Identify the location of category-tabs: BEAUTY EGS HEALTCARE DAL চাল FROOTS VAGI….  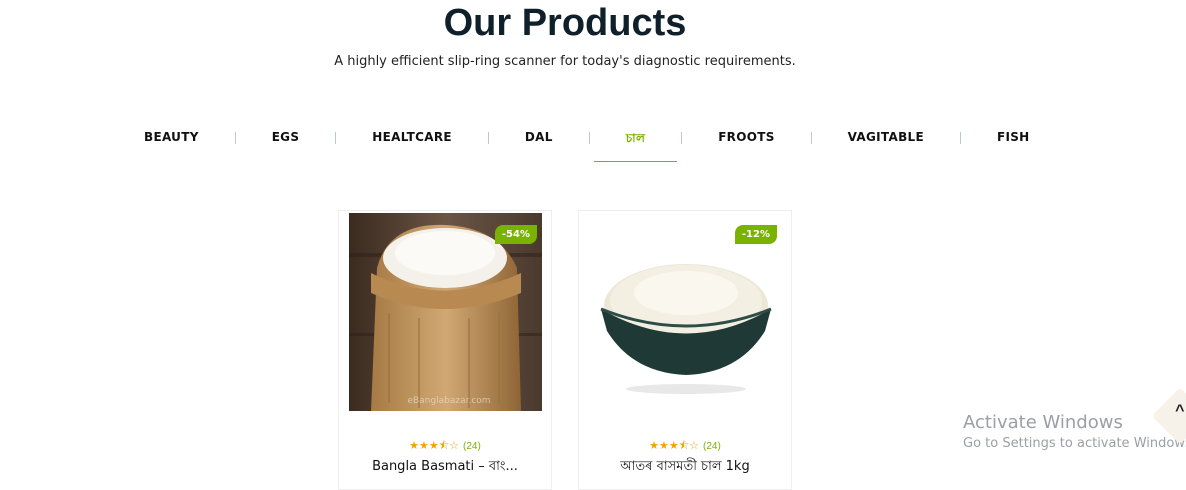
(587, 146).